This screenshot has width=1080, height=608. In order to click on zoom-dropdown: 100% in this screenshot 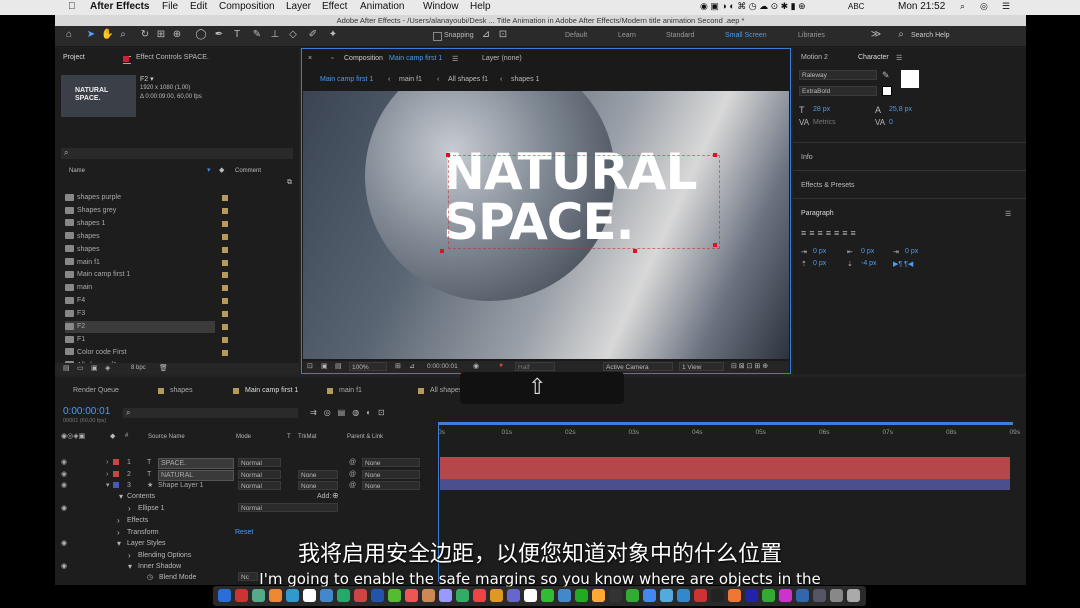, I will do `click(368, 366)`.